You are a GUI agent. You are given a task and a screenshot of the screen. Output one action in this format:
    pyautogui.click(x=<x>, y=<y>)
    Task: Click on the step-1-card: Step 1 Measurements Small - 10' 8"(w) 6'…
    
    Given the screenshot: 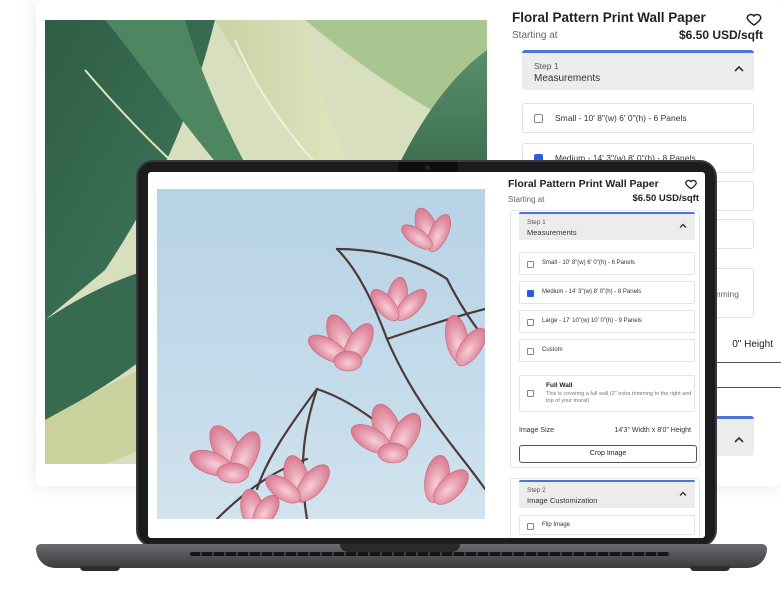 What is the action you would take?
    pyautogui.click(x=605, y=339)
    